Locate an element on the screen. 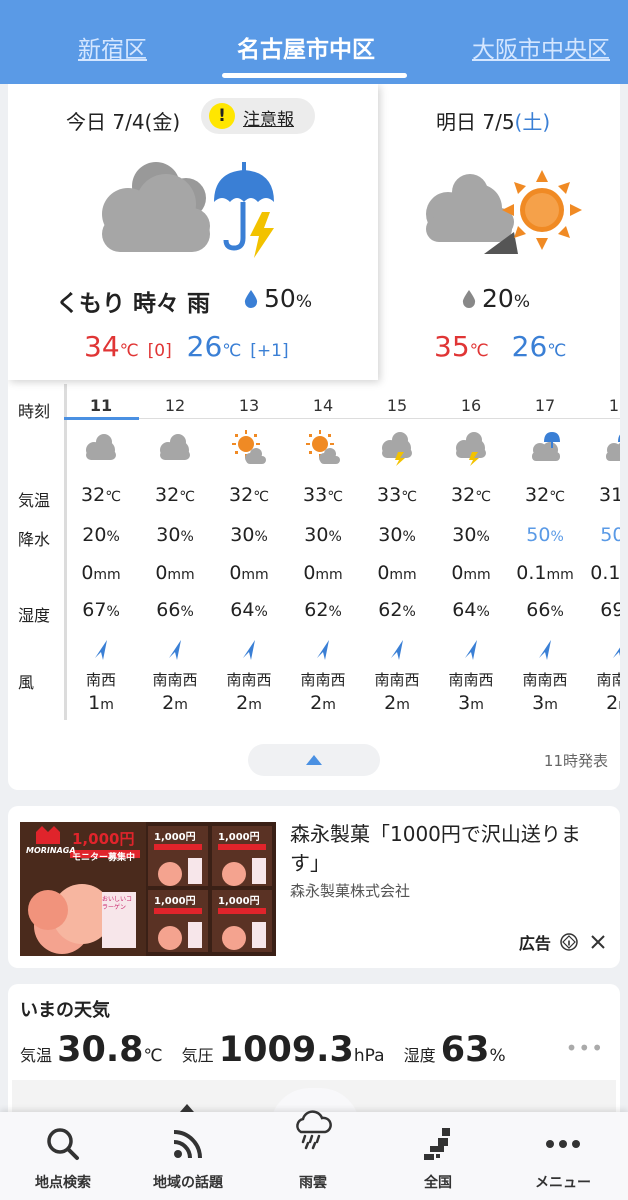 This screenshot has width=628, height=1200. more-options-icon: ••• is located at coordinates (585, 1048).